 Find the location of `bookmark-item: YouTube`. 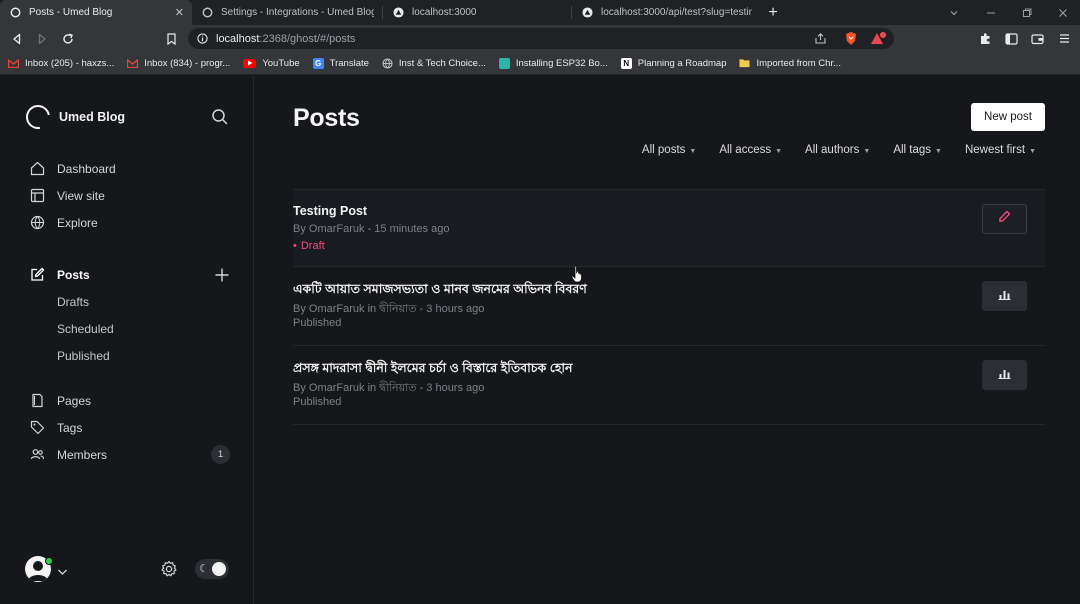

bookmark-item: YouTube is located at coordinates (271, 63).